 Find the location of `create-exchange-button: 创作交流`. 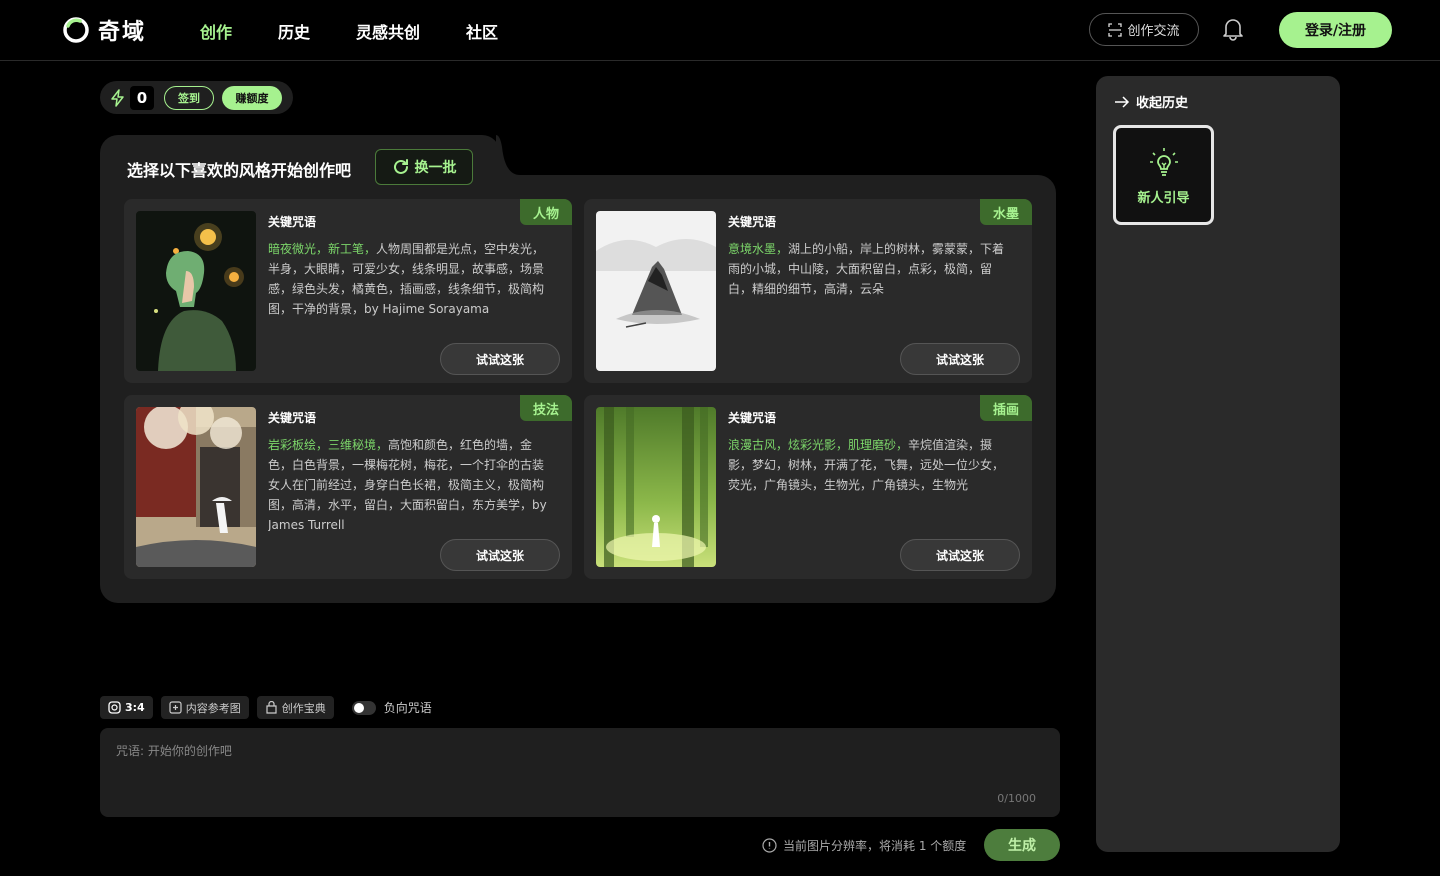

create-exchange-button: 创作交流 is located at coordinates (1144, 29).